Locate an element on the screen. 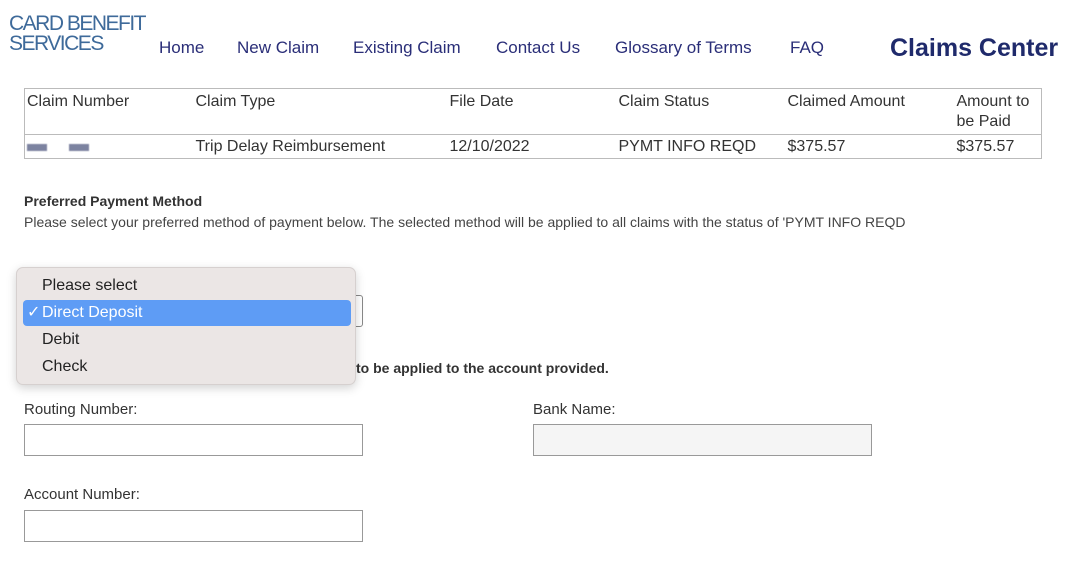 The height and width of the screenshot is (580, 1080). col-claim-type: Claim Type is located at coordinates (320, 111).